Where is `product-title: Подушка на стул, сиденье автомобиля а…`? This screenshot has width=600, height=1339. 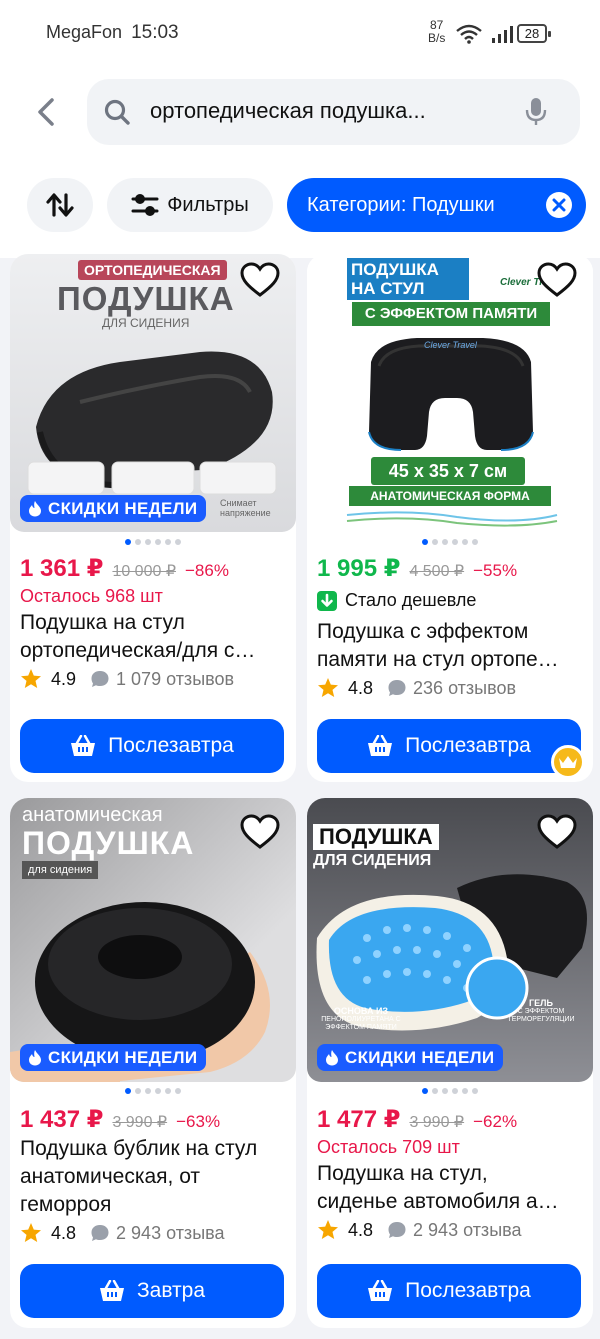
product-title: Подушка на стул, сиденье автомобиля а… is located at coordinates (450, 1188).